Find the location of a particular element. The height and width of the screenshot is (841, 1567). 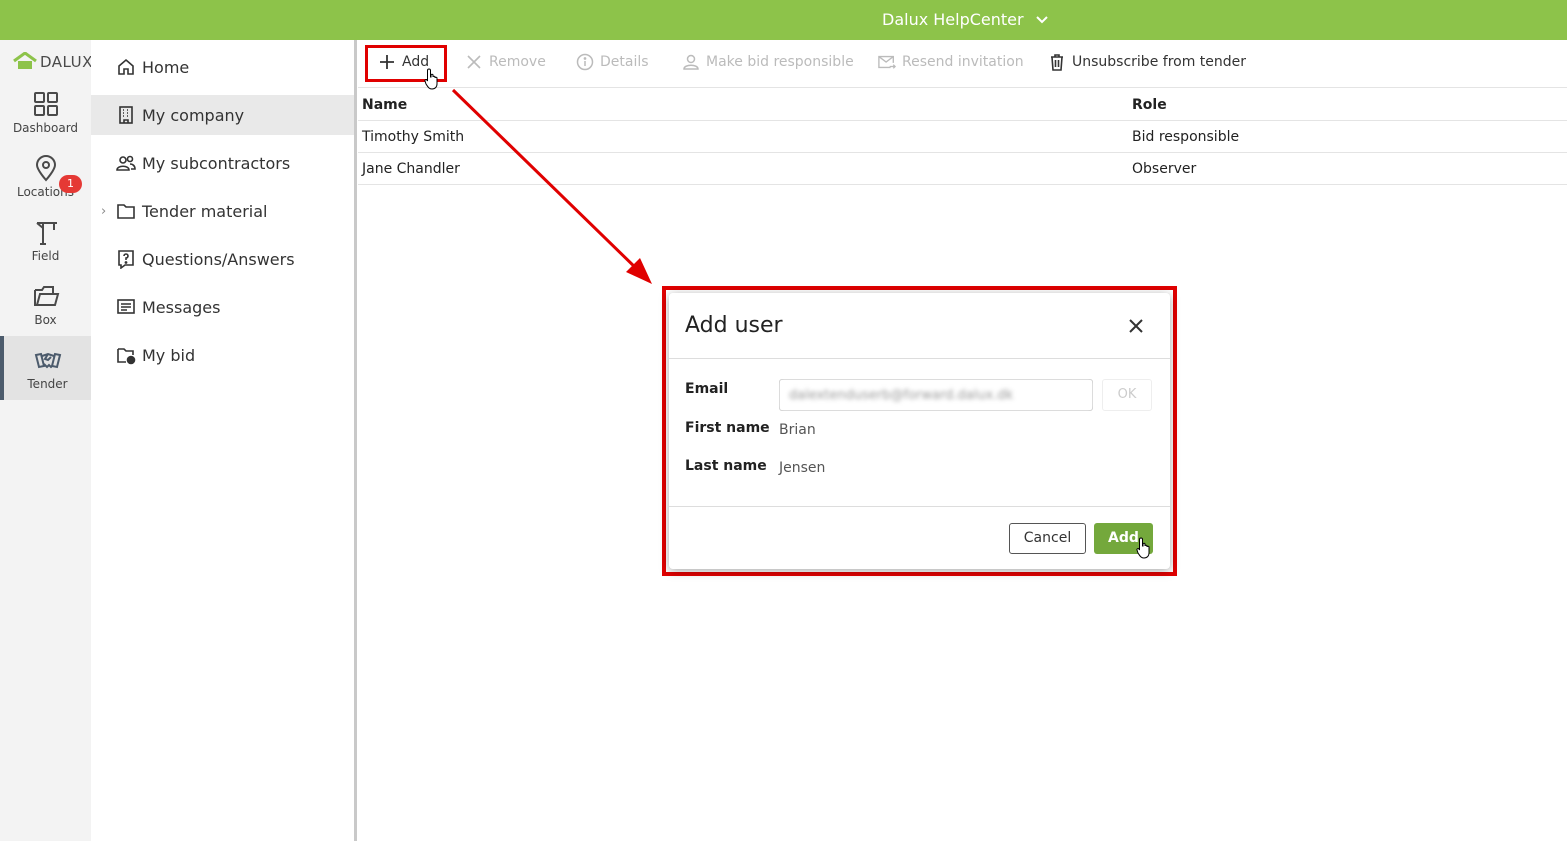

remove-button: Remove is located at coordinates (505, 62).